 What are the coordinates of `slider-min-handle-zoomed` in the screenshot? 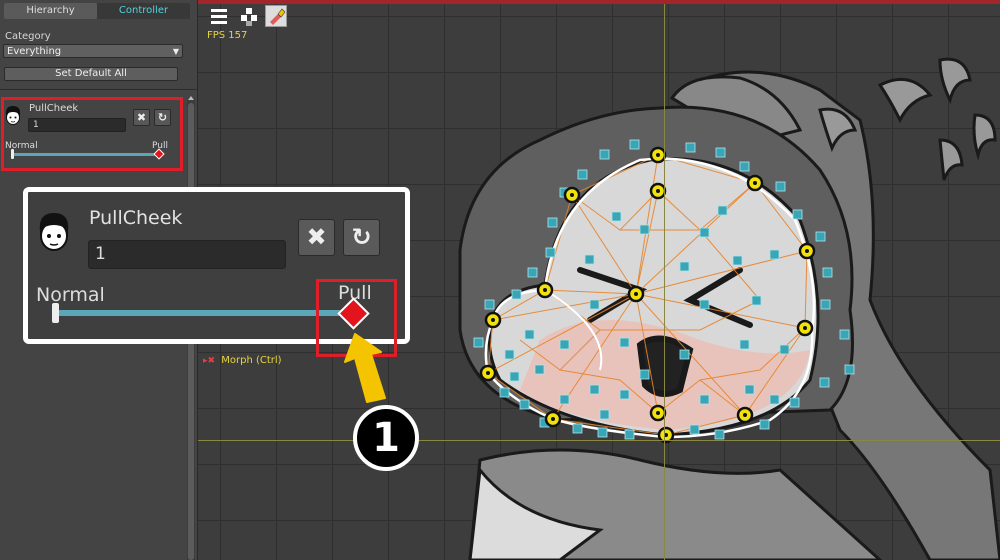 It's located at (55, 313).